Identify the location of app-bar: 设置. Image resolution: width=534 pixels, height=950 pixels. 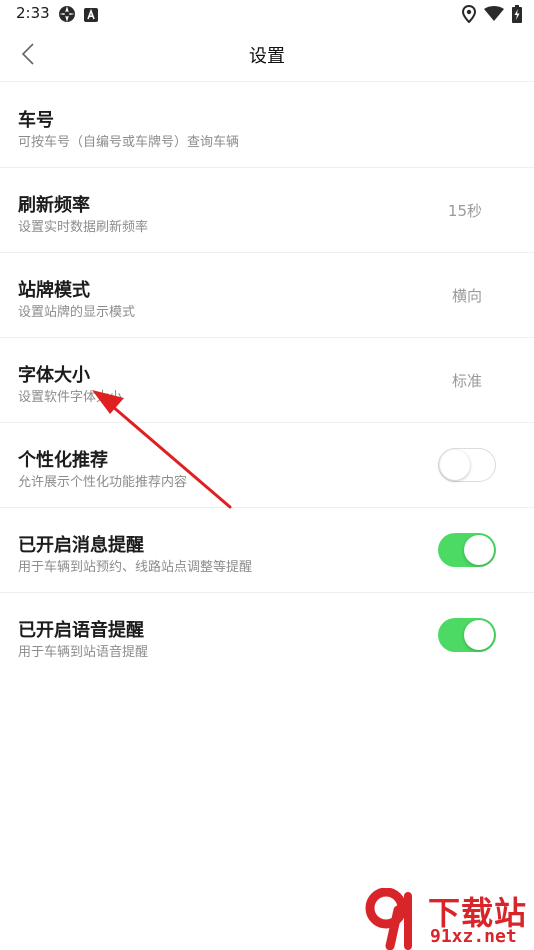
(267, 55).